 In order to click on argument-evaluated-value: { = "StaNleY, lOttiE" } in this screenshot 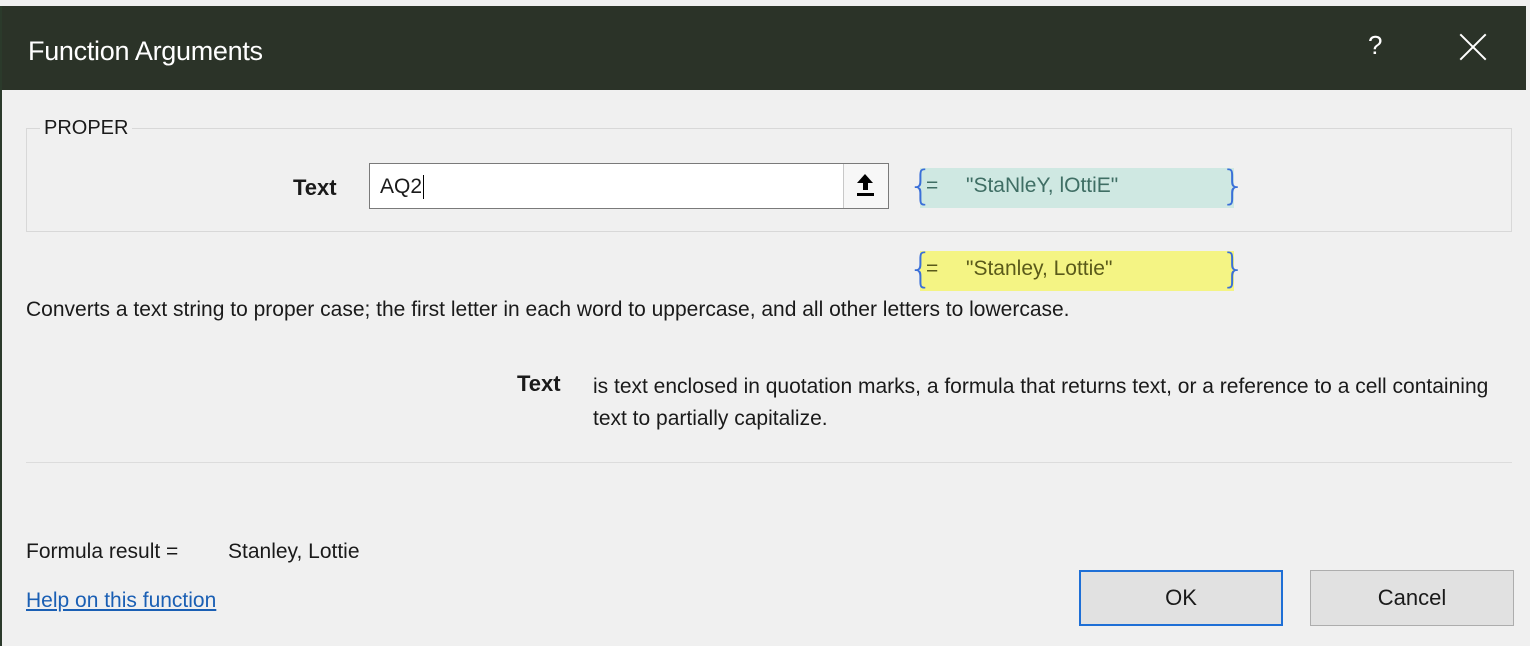, I will do `click(1077, 188)`.